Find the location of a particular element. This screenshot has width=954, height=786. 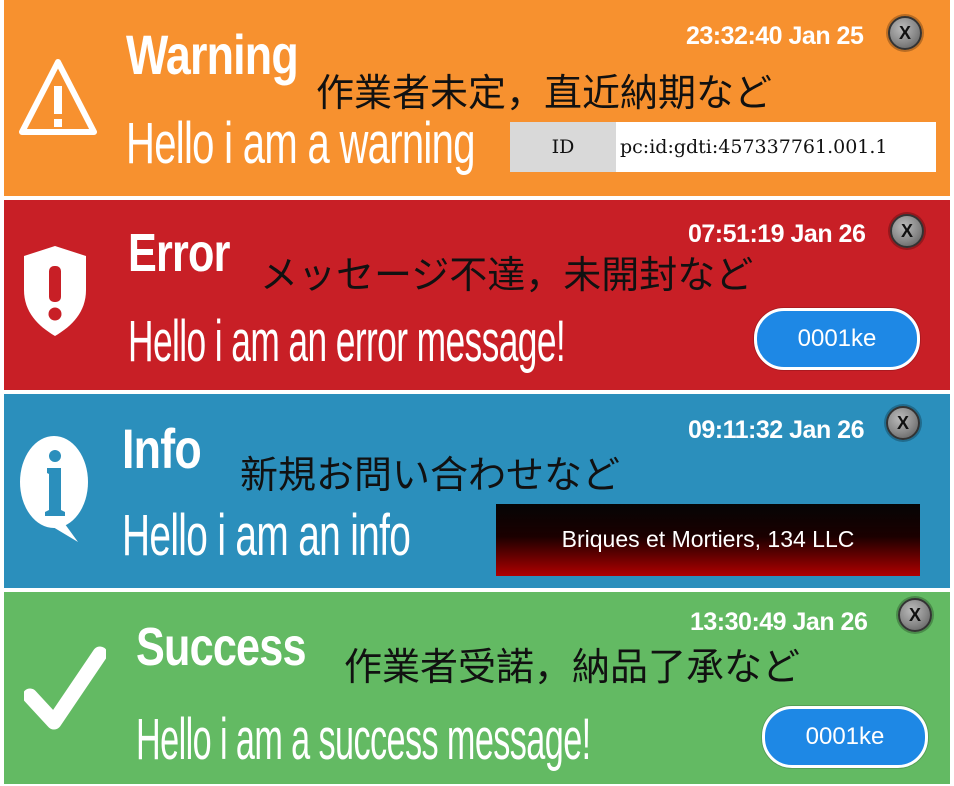

notification-message: Hello i am an error message! is located at coordinates (347, 341).